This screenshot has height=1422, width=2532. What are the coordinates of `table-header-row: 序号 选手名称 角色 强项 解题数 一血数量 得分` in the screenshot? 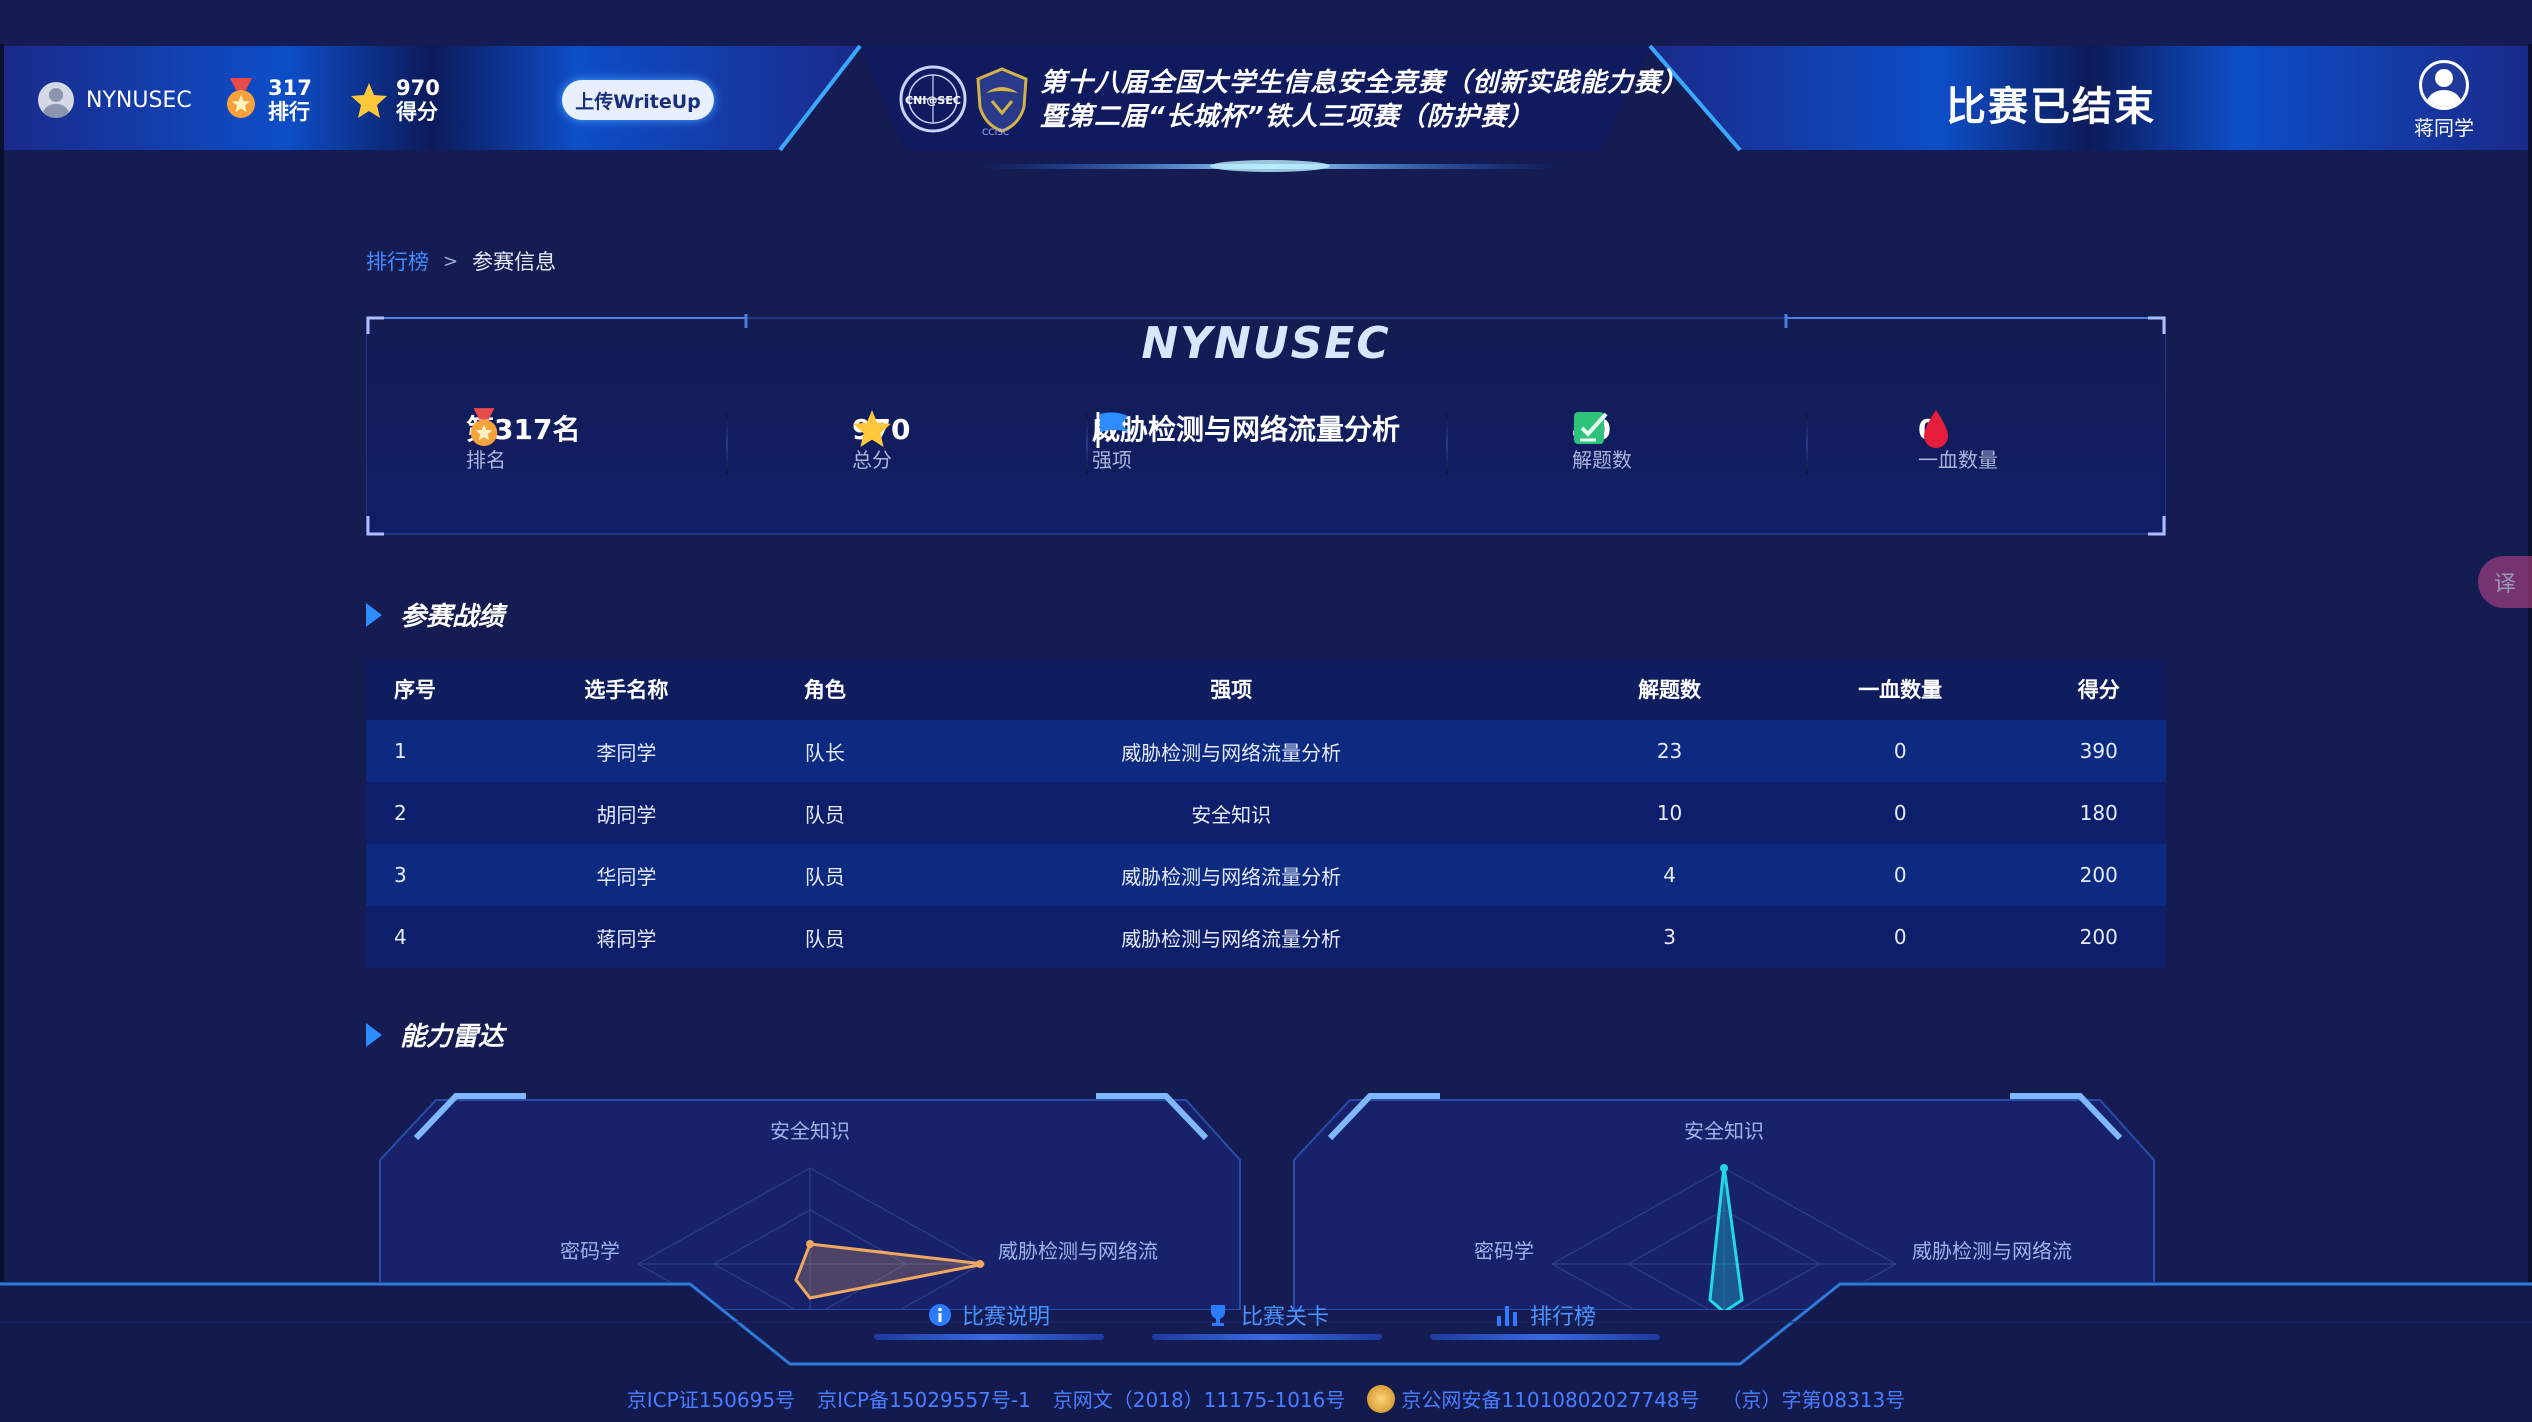 It's located at (1266, 689).